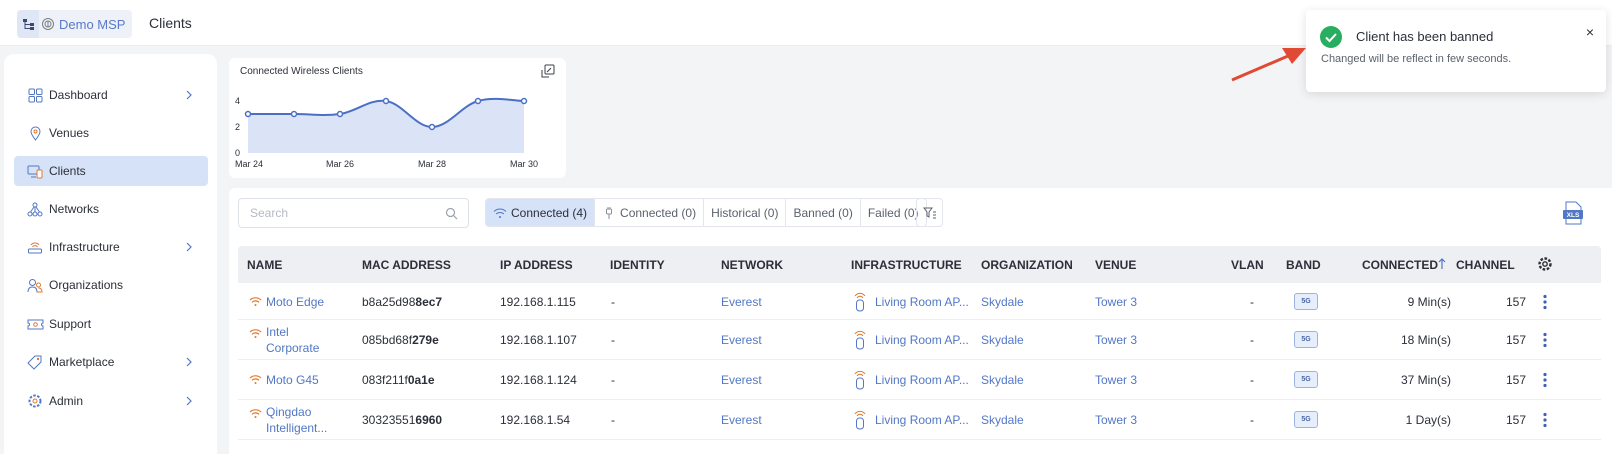 This screenshot has width=1612, height=454. What do you see at coordinates (1425, 380) in the screenshot?
I see `connected-duration: 37 Min(s)` at bounding box center [1425, 380].